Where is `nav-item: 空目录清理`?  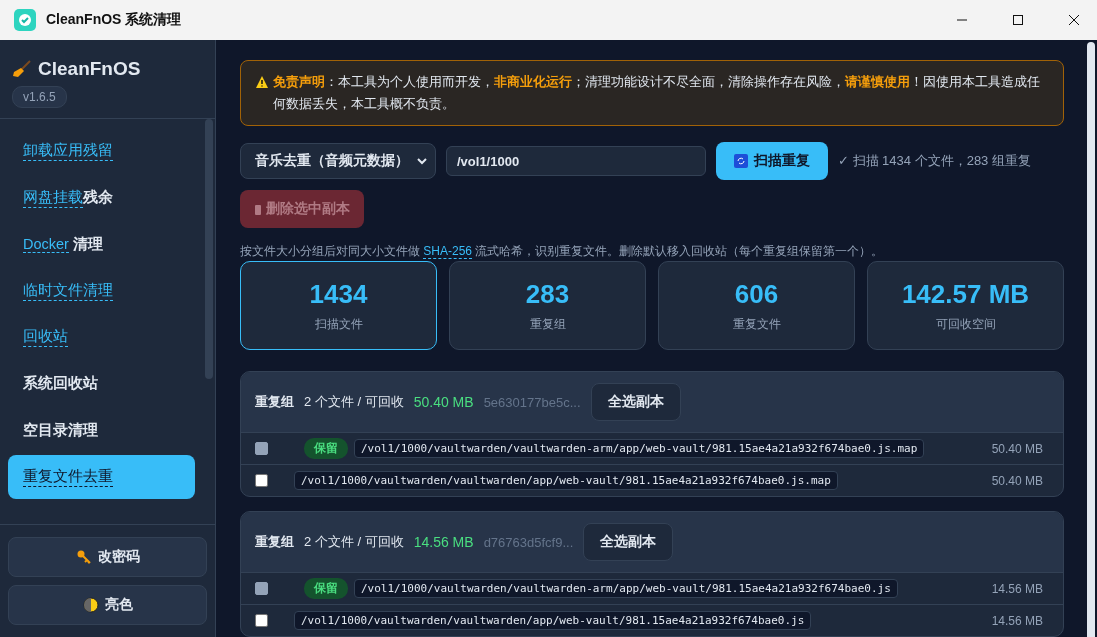 nav-item: 空目录清理 is located at coordinates (101, 430).